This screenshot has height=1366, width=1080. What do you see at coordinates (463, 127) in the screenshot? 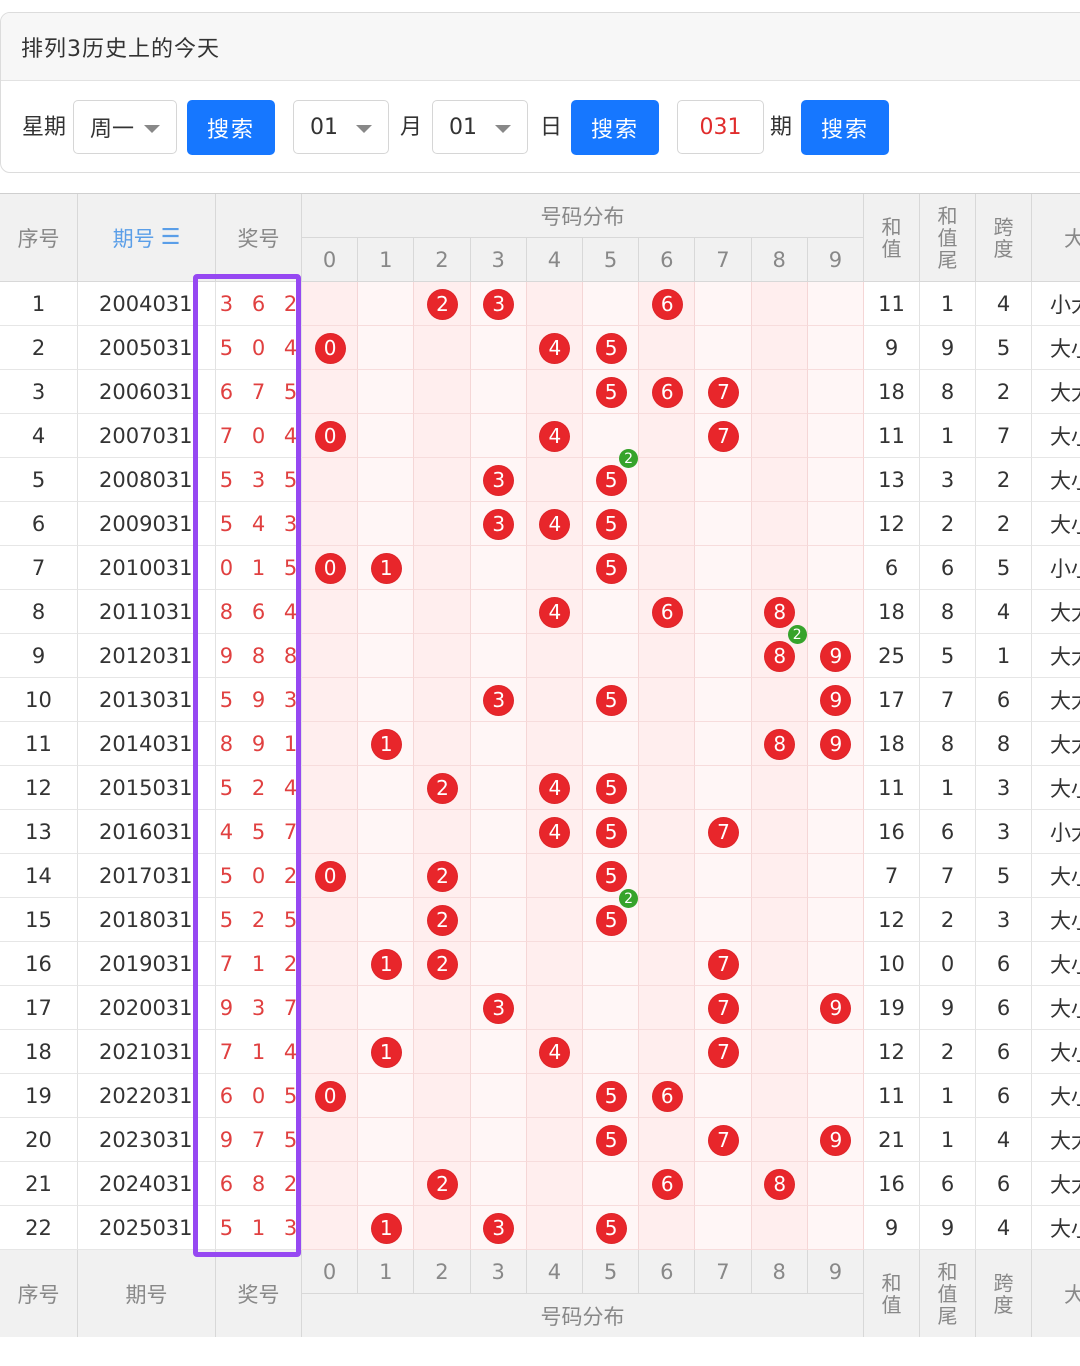
I see `day-value: 01` at bounding box center [463, 127].